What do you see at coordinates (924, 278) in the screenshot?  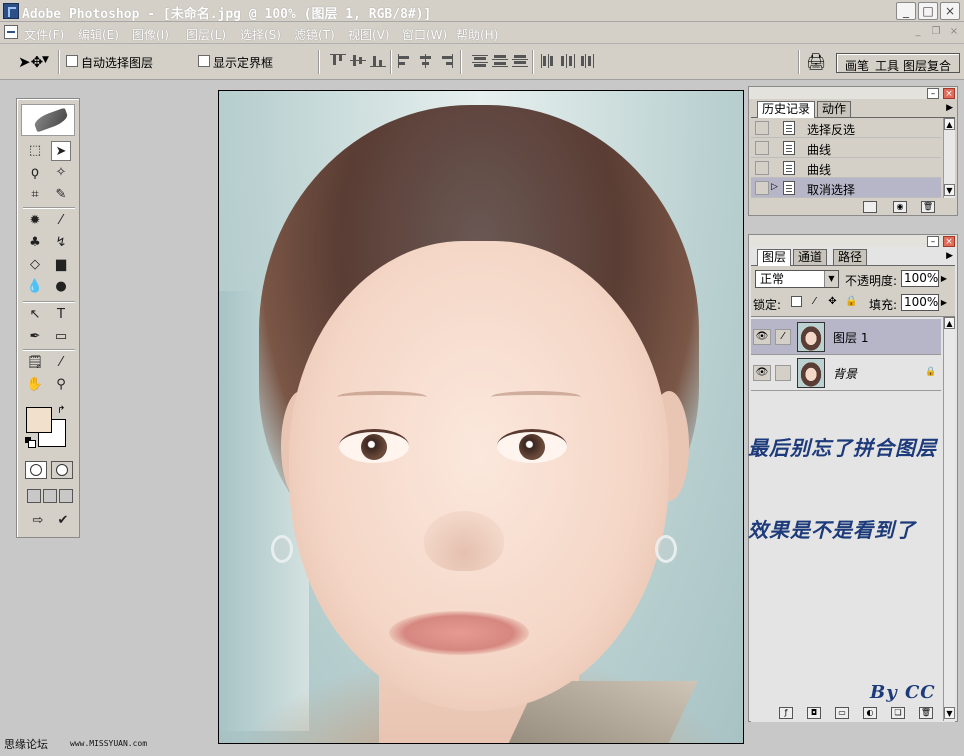 I see `opacity-field: 100% ▶` at bounding box center [924, 278].